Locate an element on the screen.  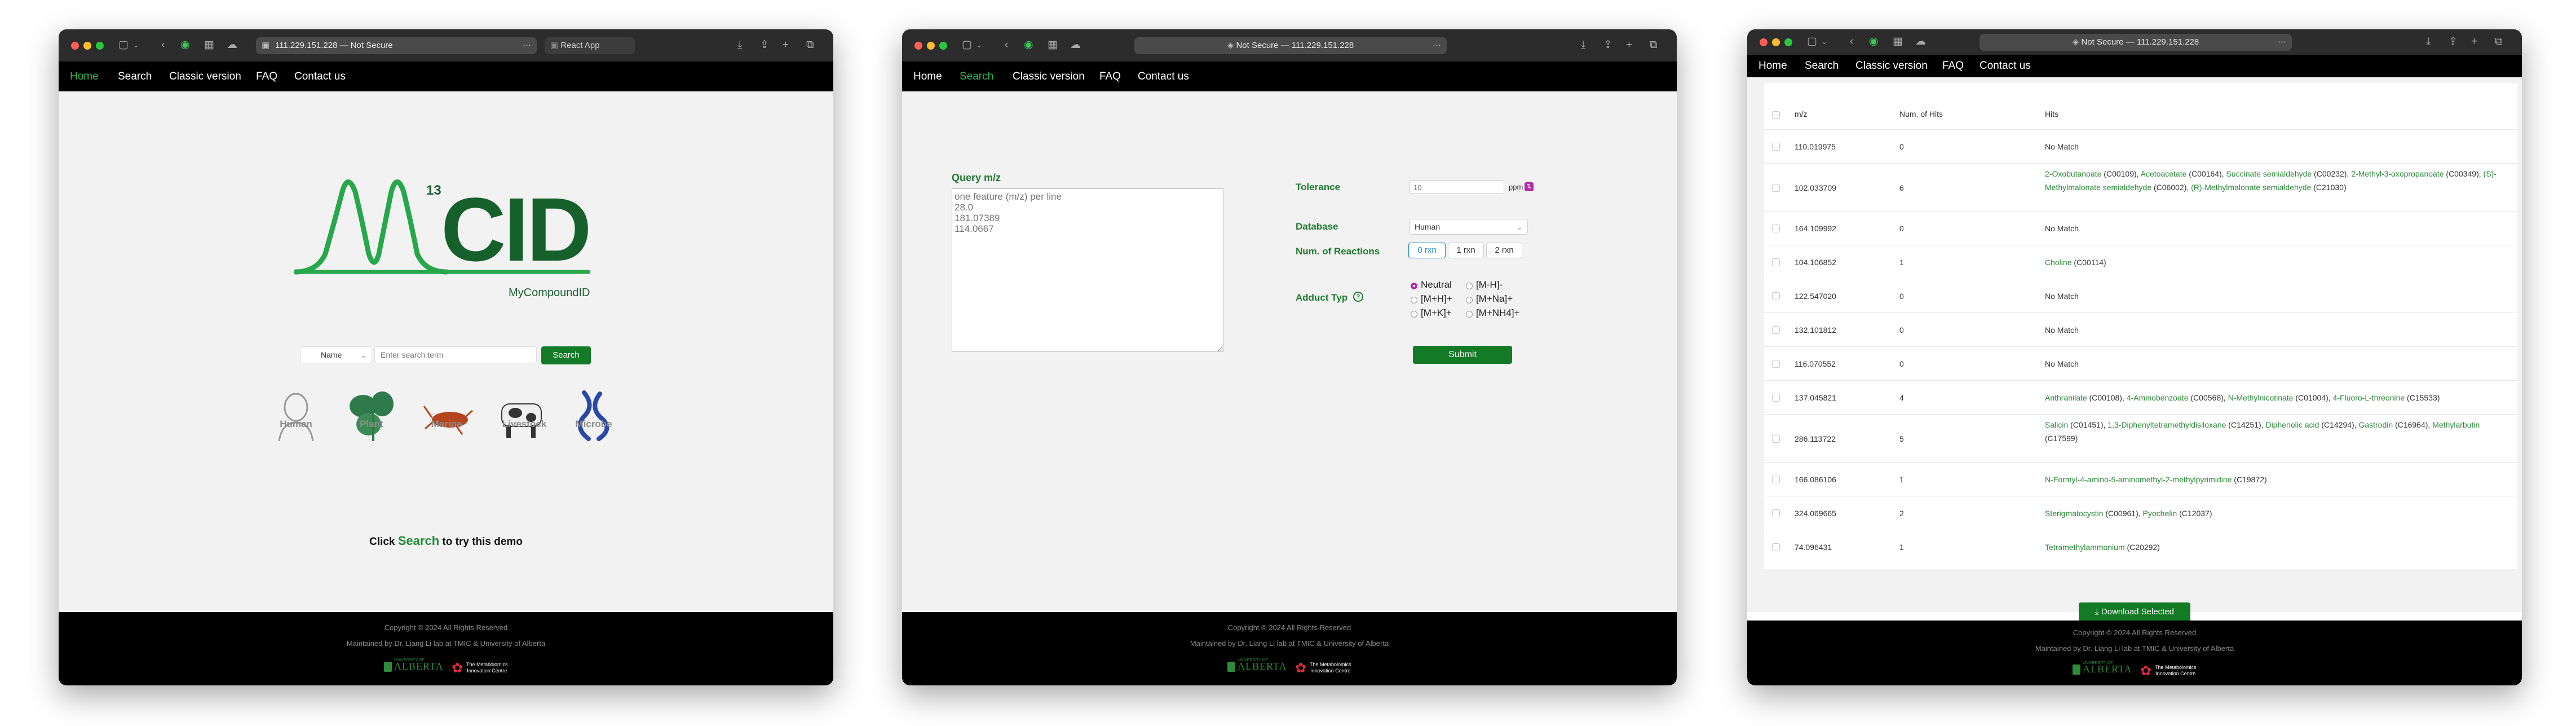
download-selected-button: ⤓ Download Selected is located at coordinates (2134, 612).